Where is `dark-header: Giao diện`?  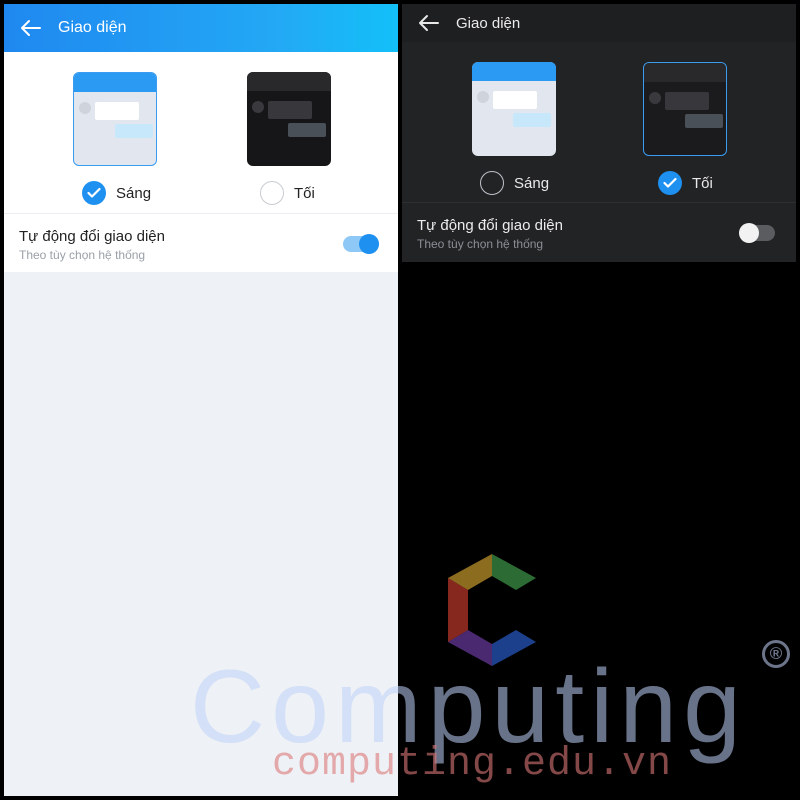
dark-header: Giao diện is located at coordinates (599, 23).